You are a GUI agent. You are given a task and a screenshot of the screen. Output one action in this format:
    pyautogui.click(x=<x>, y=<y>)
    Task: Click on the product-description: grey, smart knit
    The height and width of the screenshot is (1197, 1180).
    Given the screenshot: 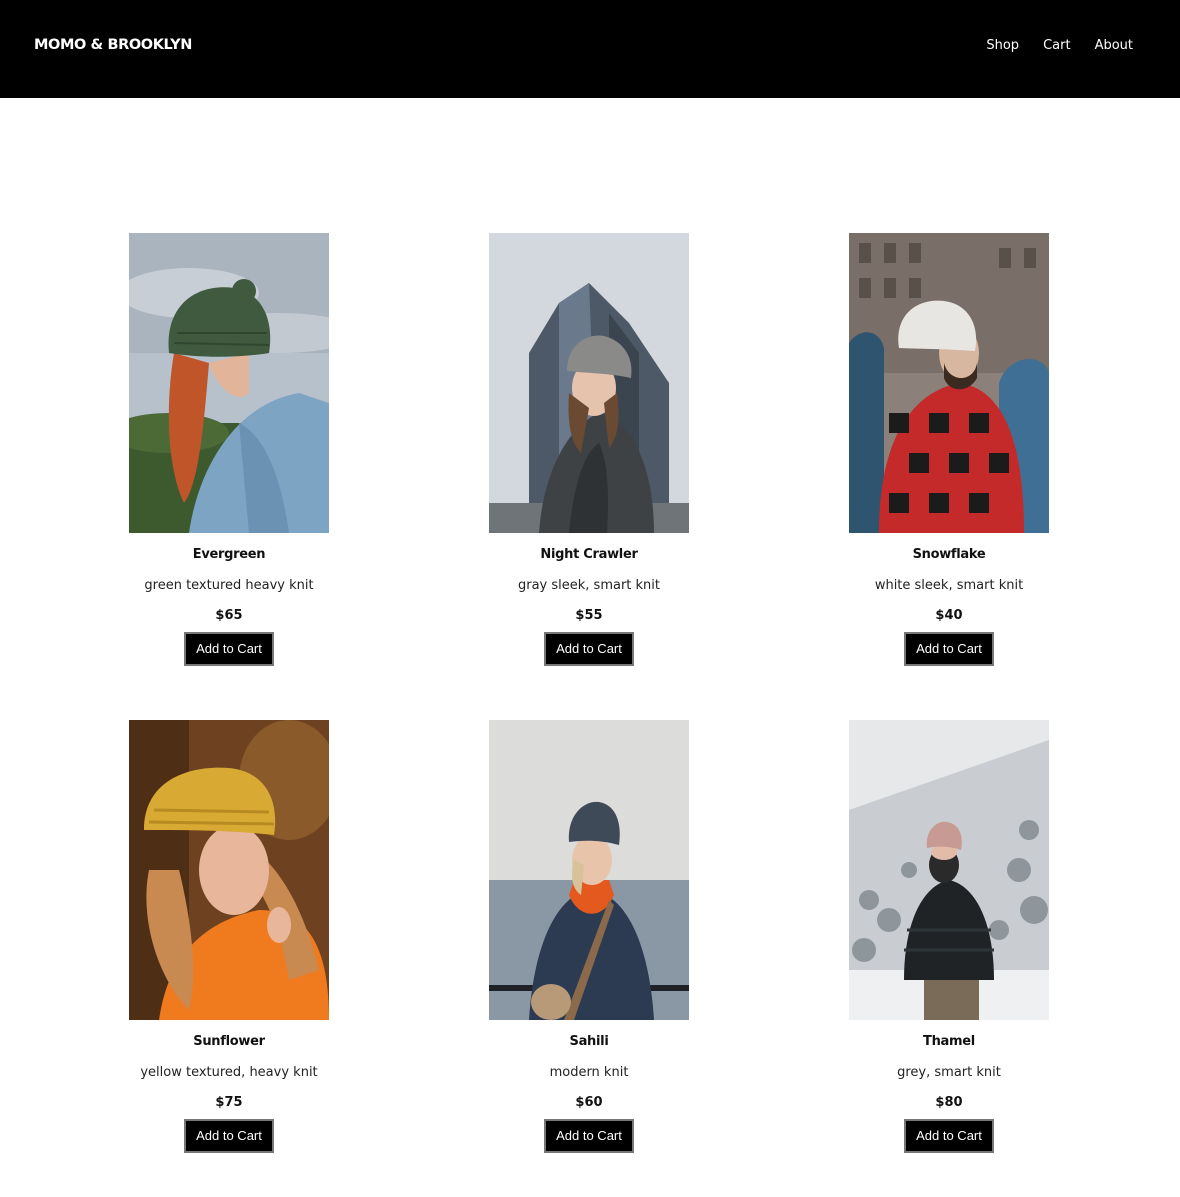 What is the action you would take?
    pyautogui.click(x=949, y=1072)
    